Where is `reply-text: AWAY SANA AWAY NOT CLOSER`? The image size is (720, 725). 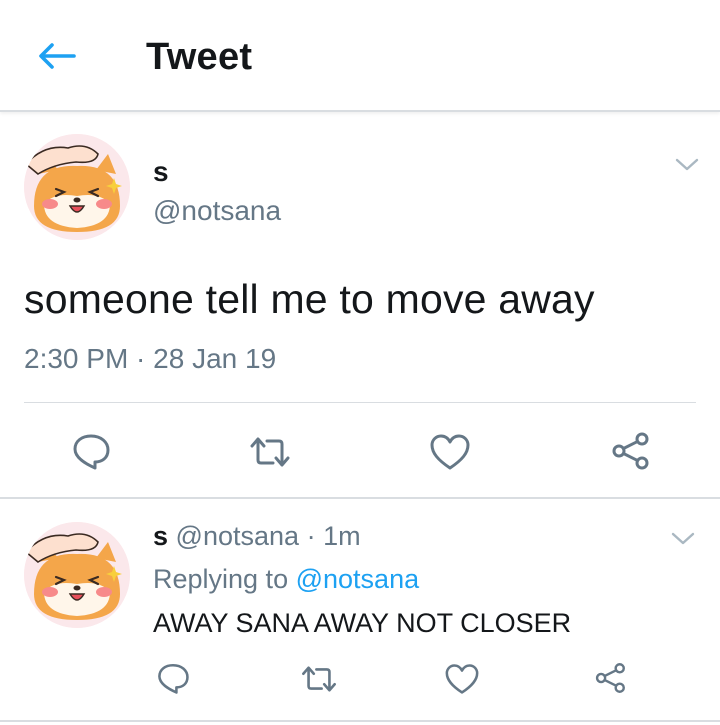
reply-text: AWAY SANA AWAY NOT CLOSER is located at coordinates (362, 623).